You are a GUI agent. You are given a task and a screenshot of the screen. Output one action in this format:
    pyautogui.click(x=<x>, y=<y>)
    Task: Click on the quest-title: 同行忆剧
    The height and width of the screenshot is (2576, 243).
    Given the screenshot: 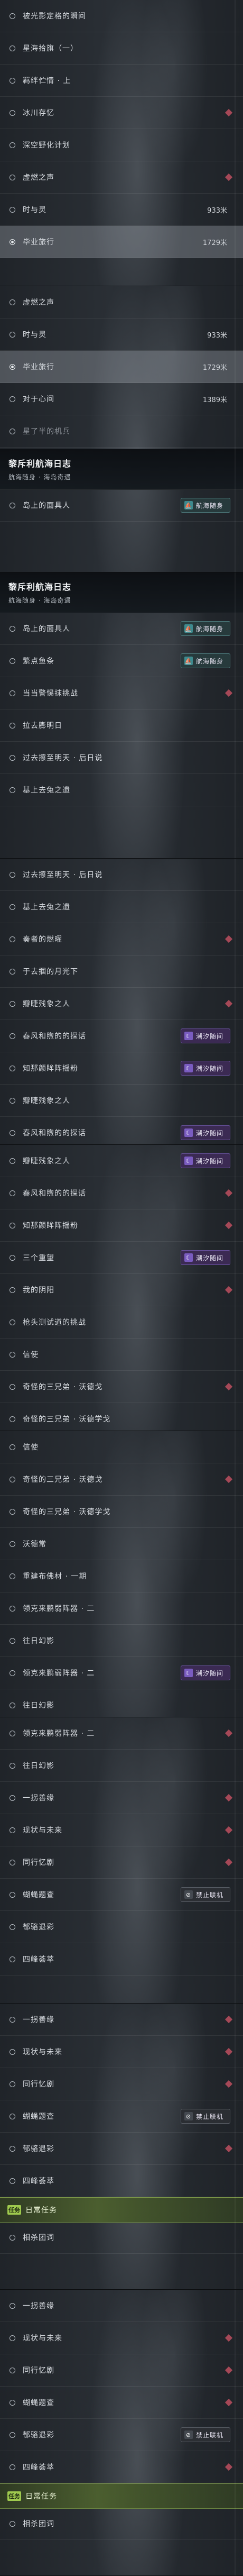 What is the action you would take?
    pyautogui.click(x=38, y=2084)
    